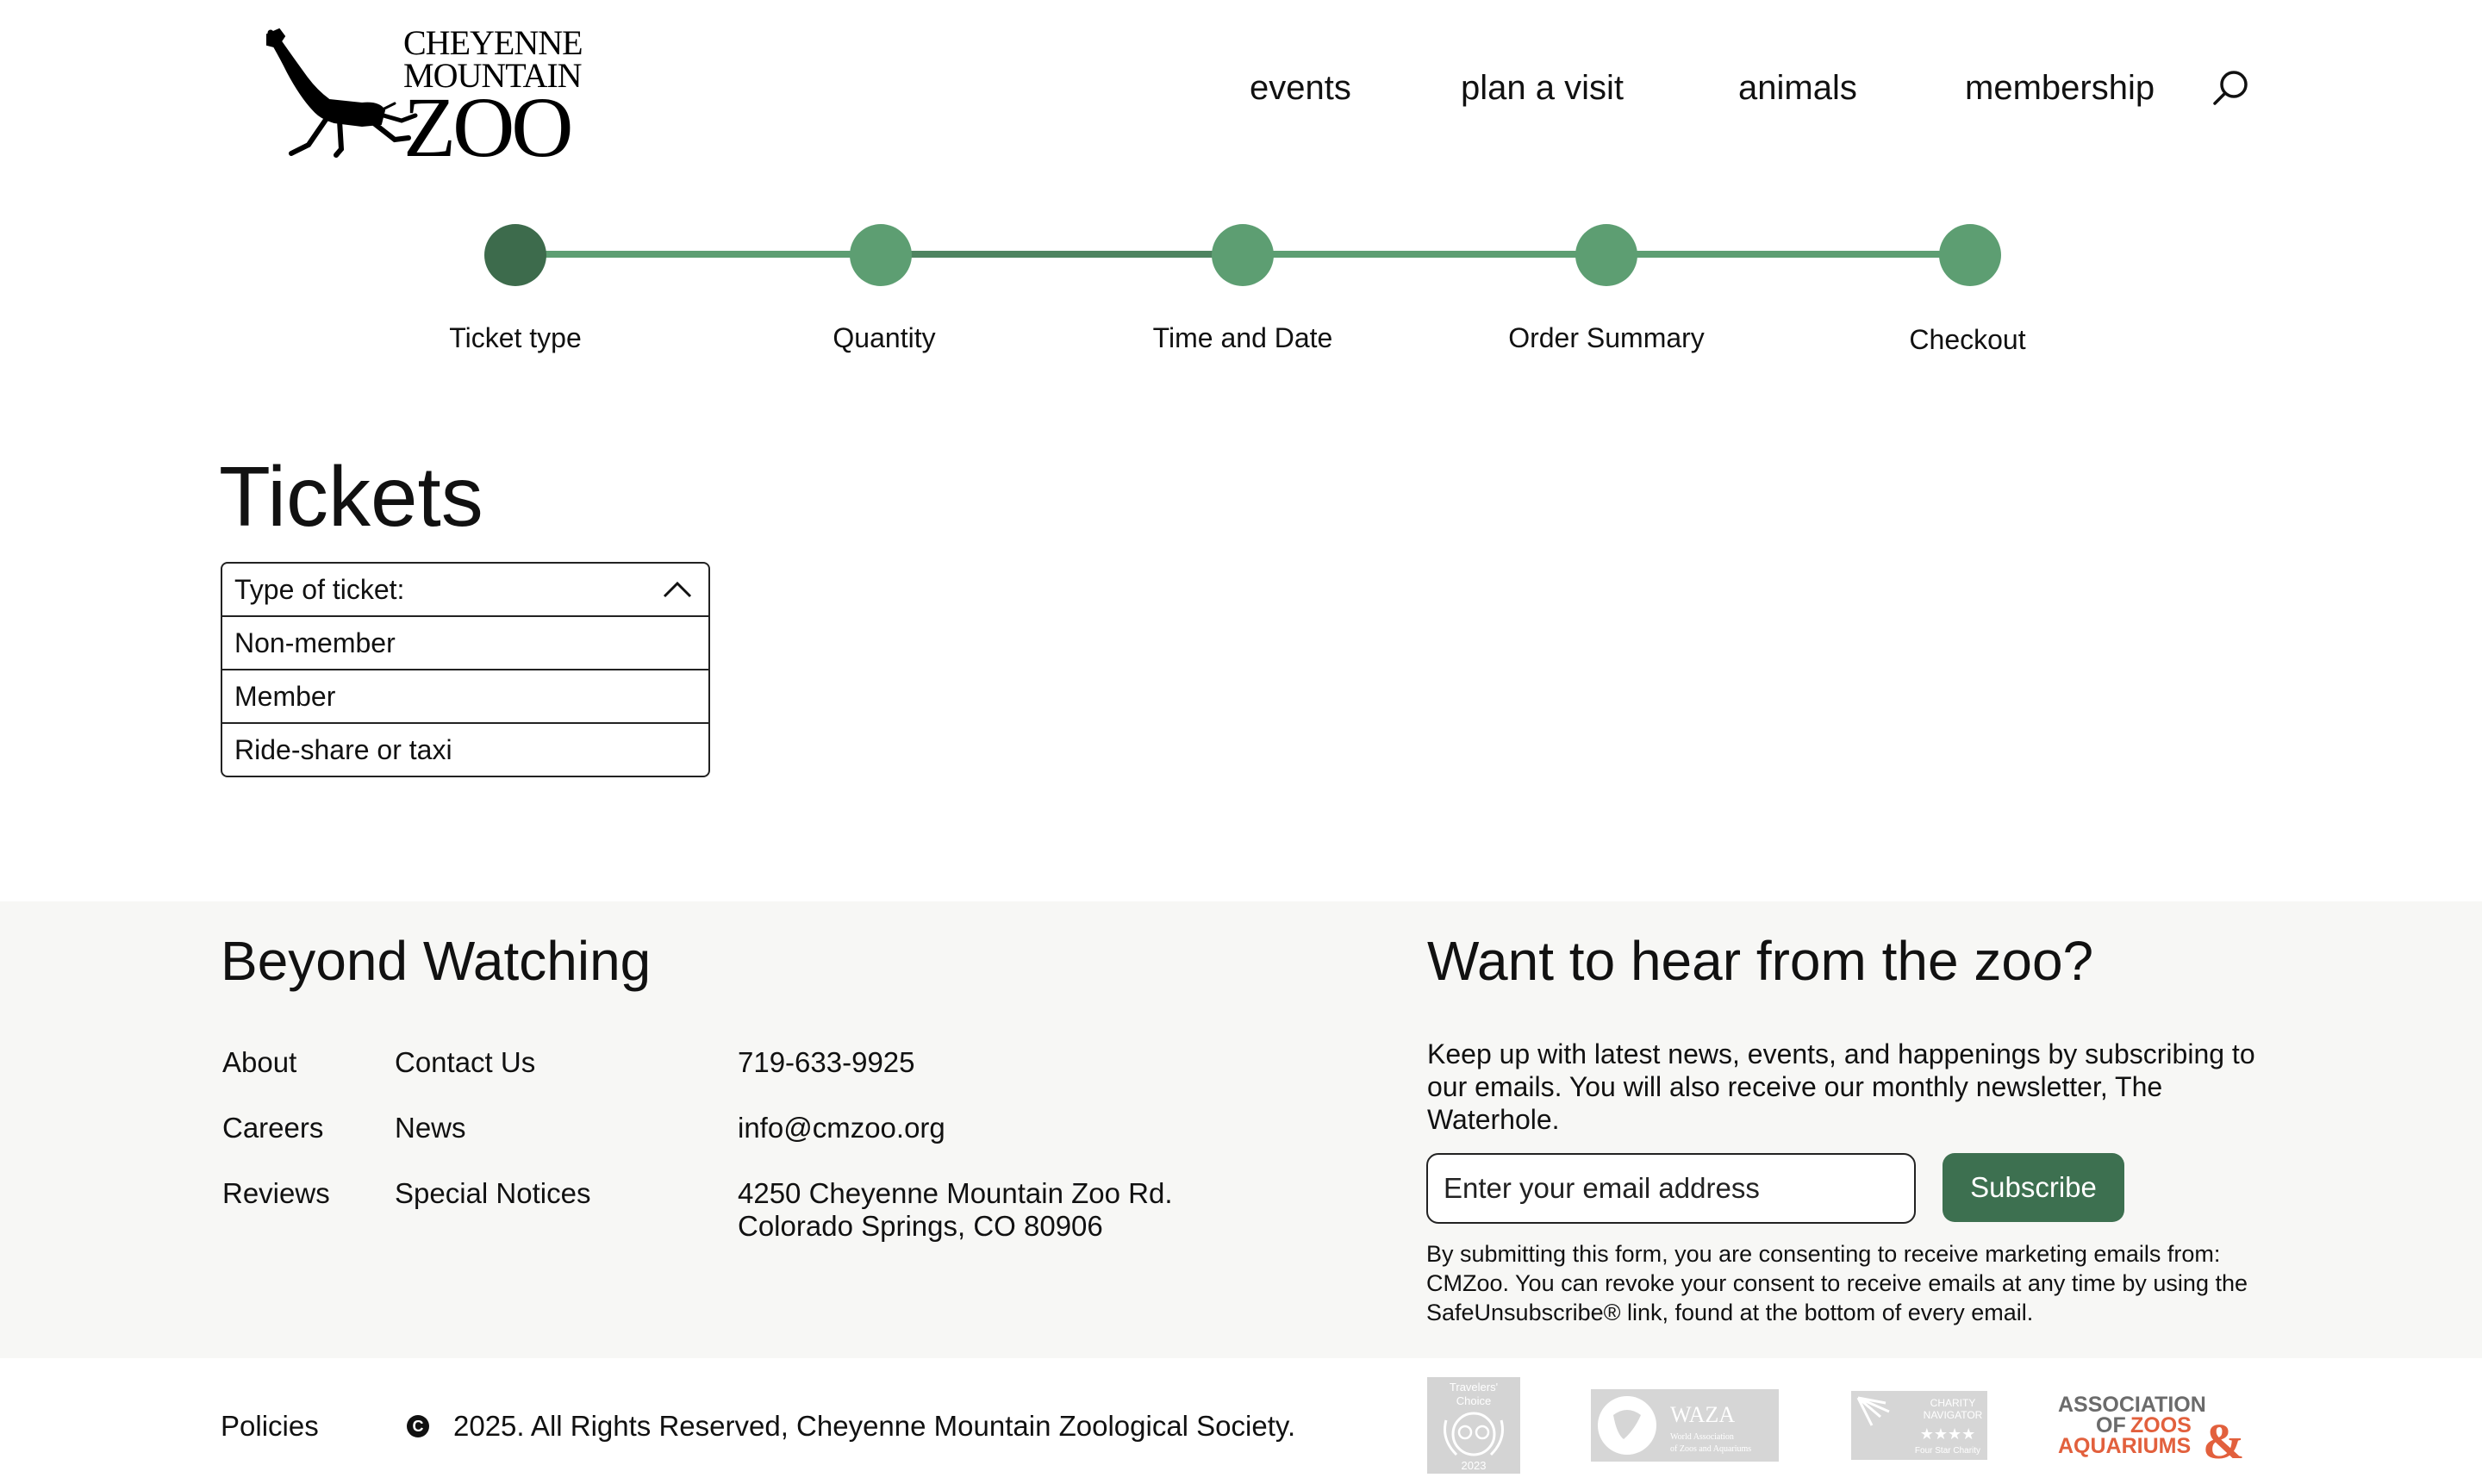 This screenshot has width=2482, height=1484. Describe the element at coordinates (492, 1194) in the screenshot. I see `footer-link-special-notices: Special Notices` at that location.